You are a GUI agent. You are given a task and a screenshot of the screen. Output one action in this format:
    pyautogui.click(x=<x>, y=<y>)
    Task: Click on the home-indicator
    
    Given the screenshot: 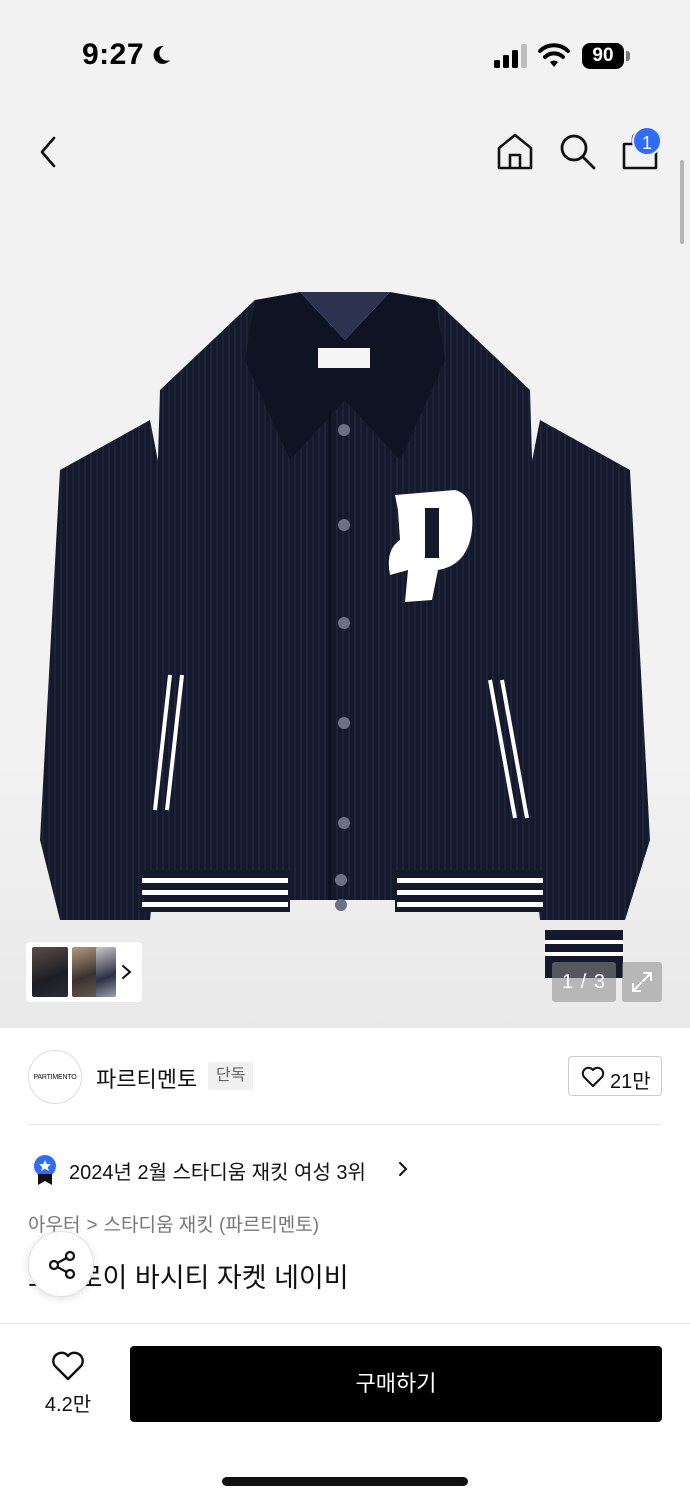 What is the action you would take?
    pyautogui.click(x=345, y=1481)
    